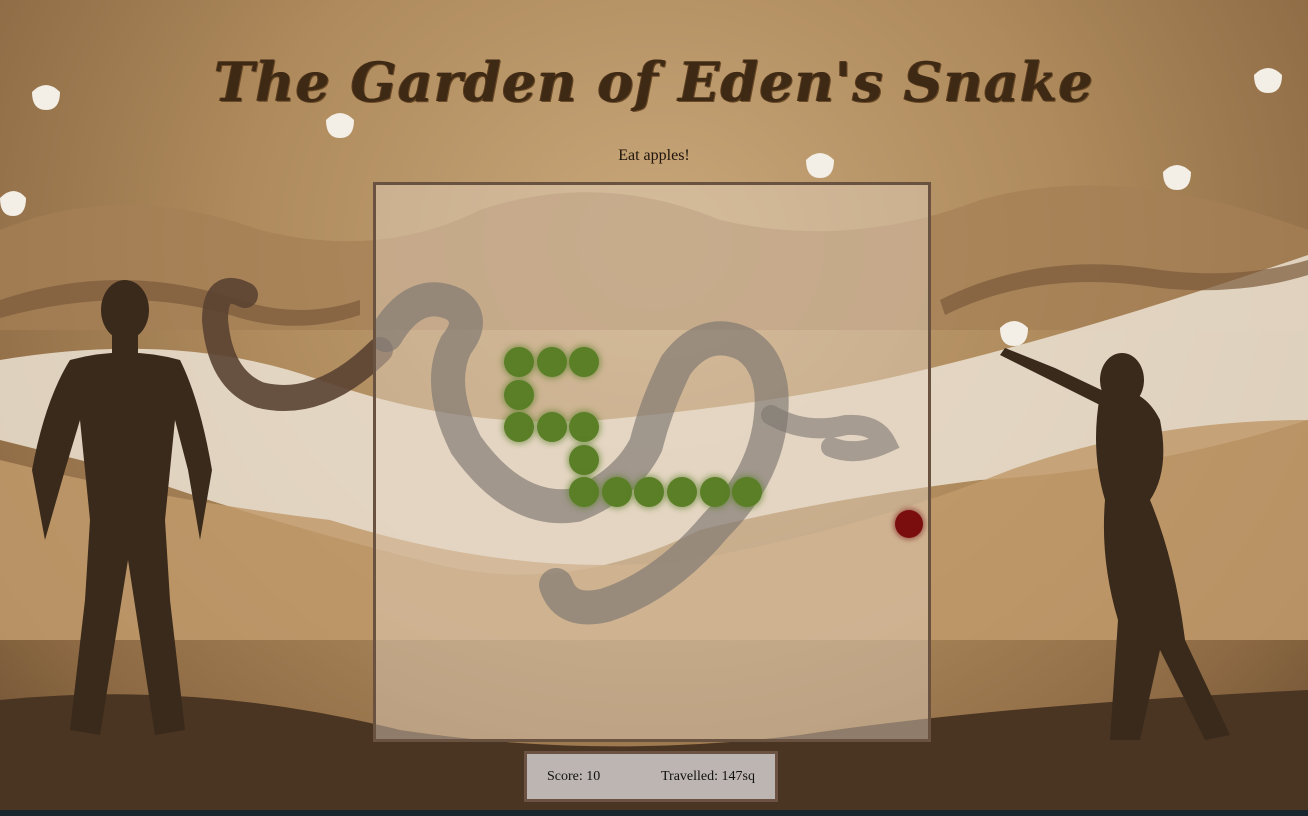 The height and width of the screenshot is (816, 1308). What do you see at coordinates (654, 82) in the screenshot?
I see `game-title: The Garden of Eden's Snake` at bounding box center [654, 82].